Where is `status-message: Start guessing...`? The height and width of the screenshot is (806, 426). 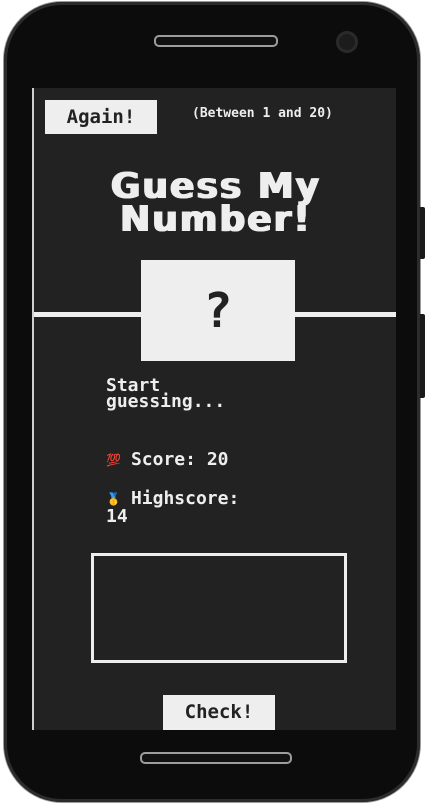
status-message: Start guessing... is located at coordinates (206, 394).